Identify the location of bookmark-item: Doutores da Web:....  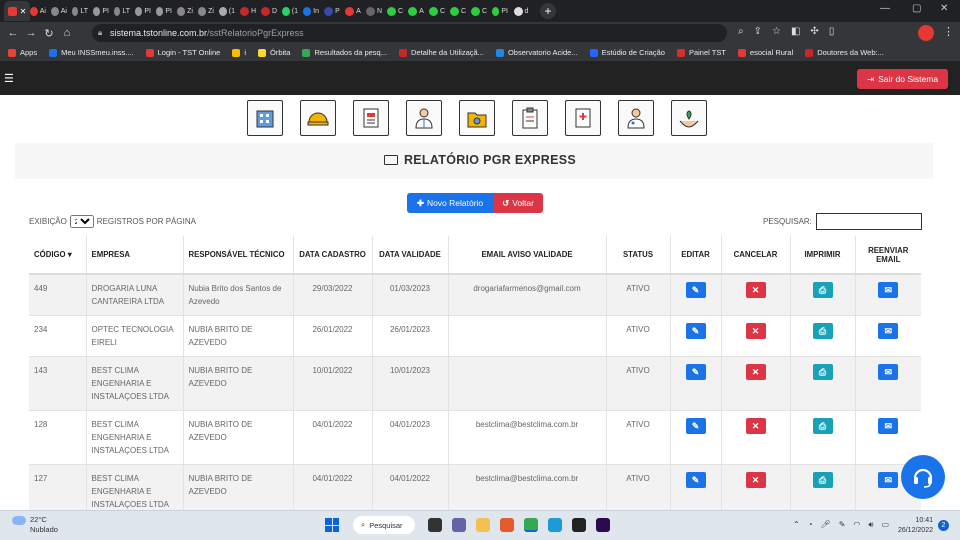
(844, 52).